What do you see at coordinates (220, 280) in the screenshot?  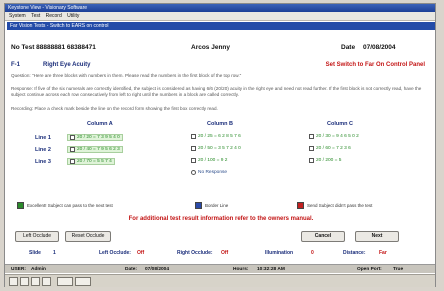 I see `taskbar` at bounding box center [220, 280].